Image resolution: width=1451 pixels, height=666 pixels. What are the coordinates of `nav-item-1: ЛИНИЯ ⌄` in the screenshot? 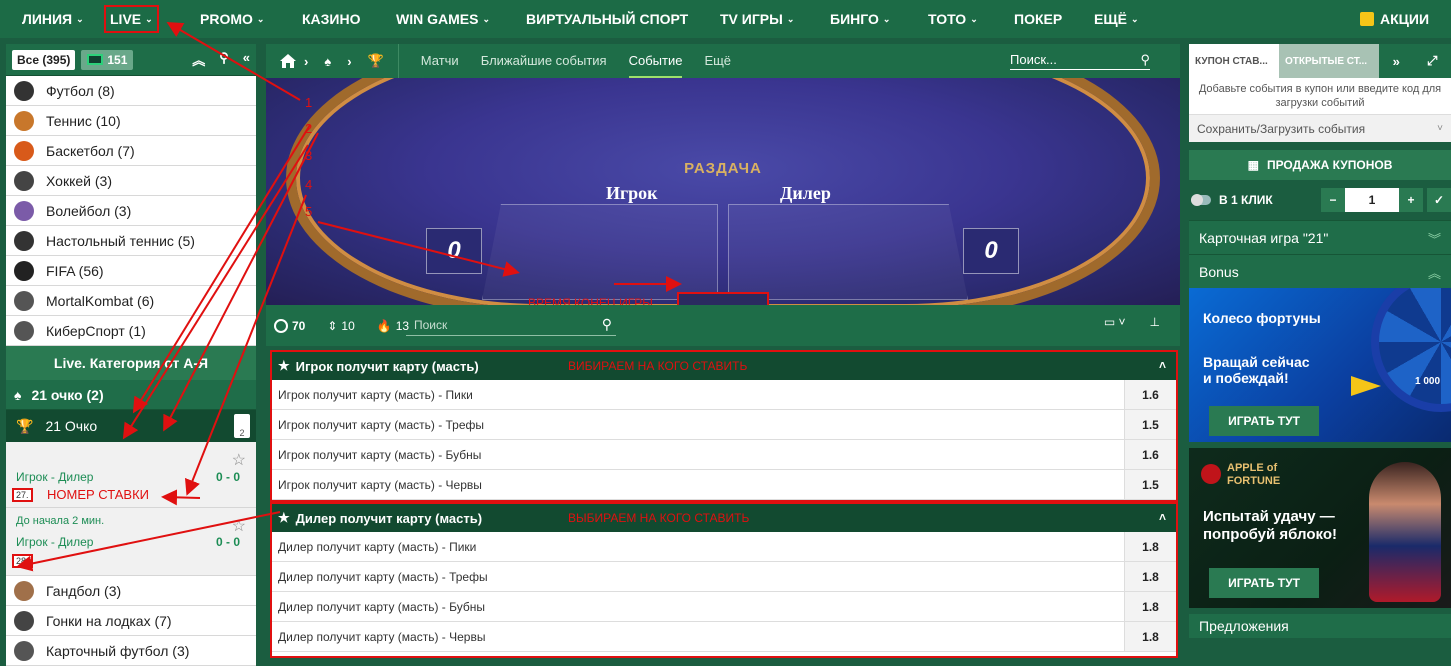 It's located at (53, 19).